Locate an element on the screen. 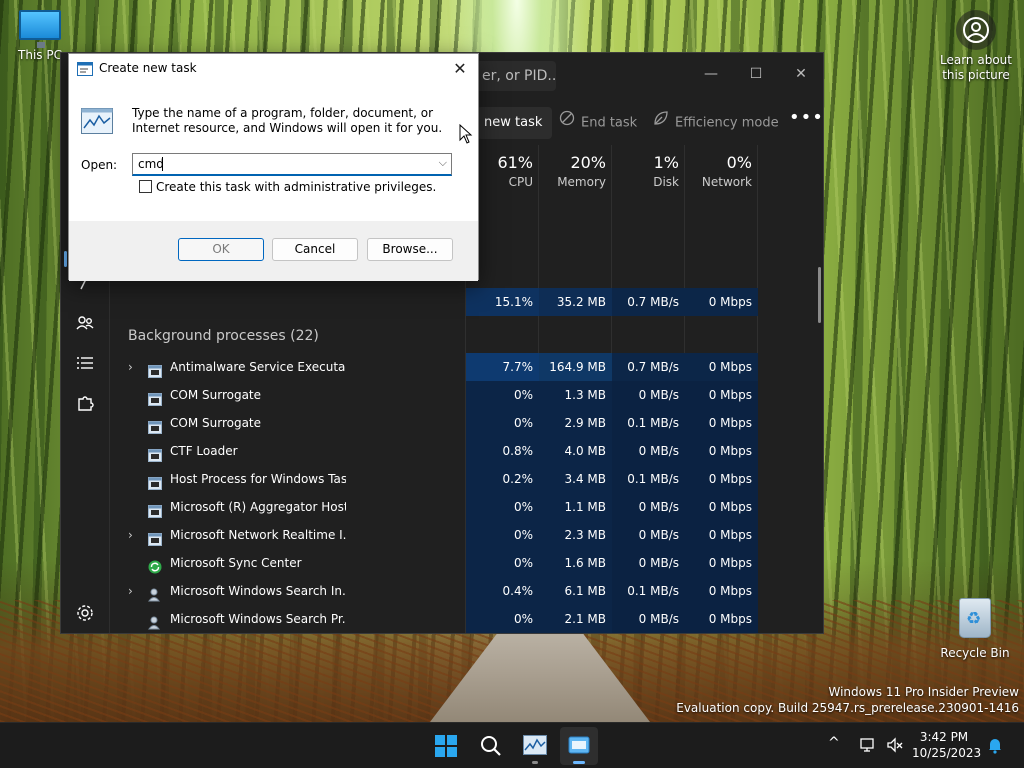 The width and height of the screenshot is (1024, 768). table-row: COM Surrogate 0% 2.9 MB 0.1 MB/s 0 Mbps is located at coordinates (466, 423).